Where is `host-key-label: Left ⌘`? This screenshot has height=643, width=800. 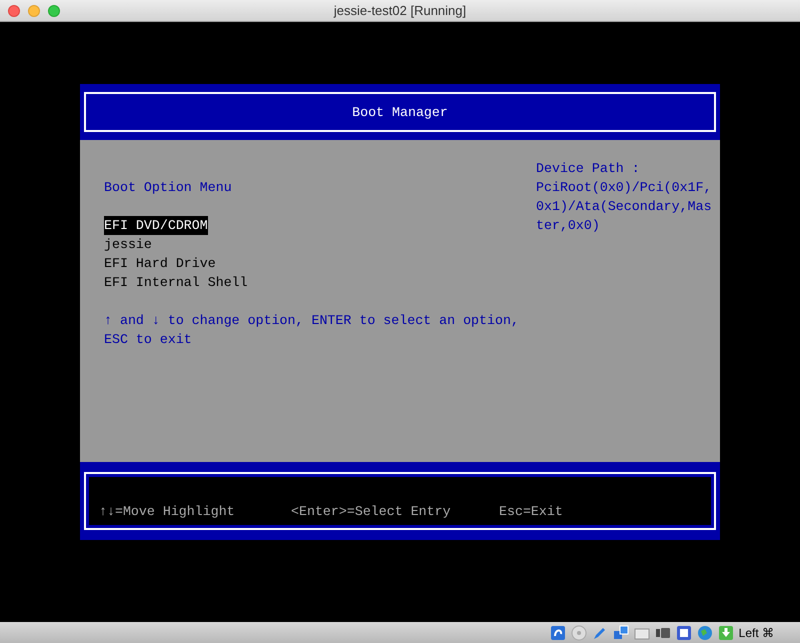
host-key-label: Left ⌘ is located at coordinates (756, 633).